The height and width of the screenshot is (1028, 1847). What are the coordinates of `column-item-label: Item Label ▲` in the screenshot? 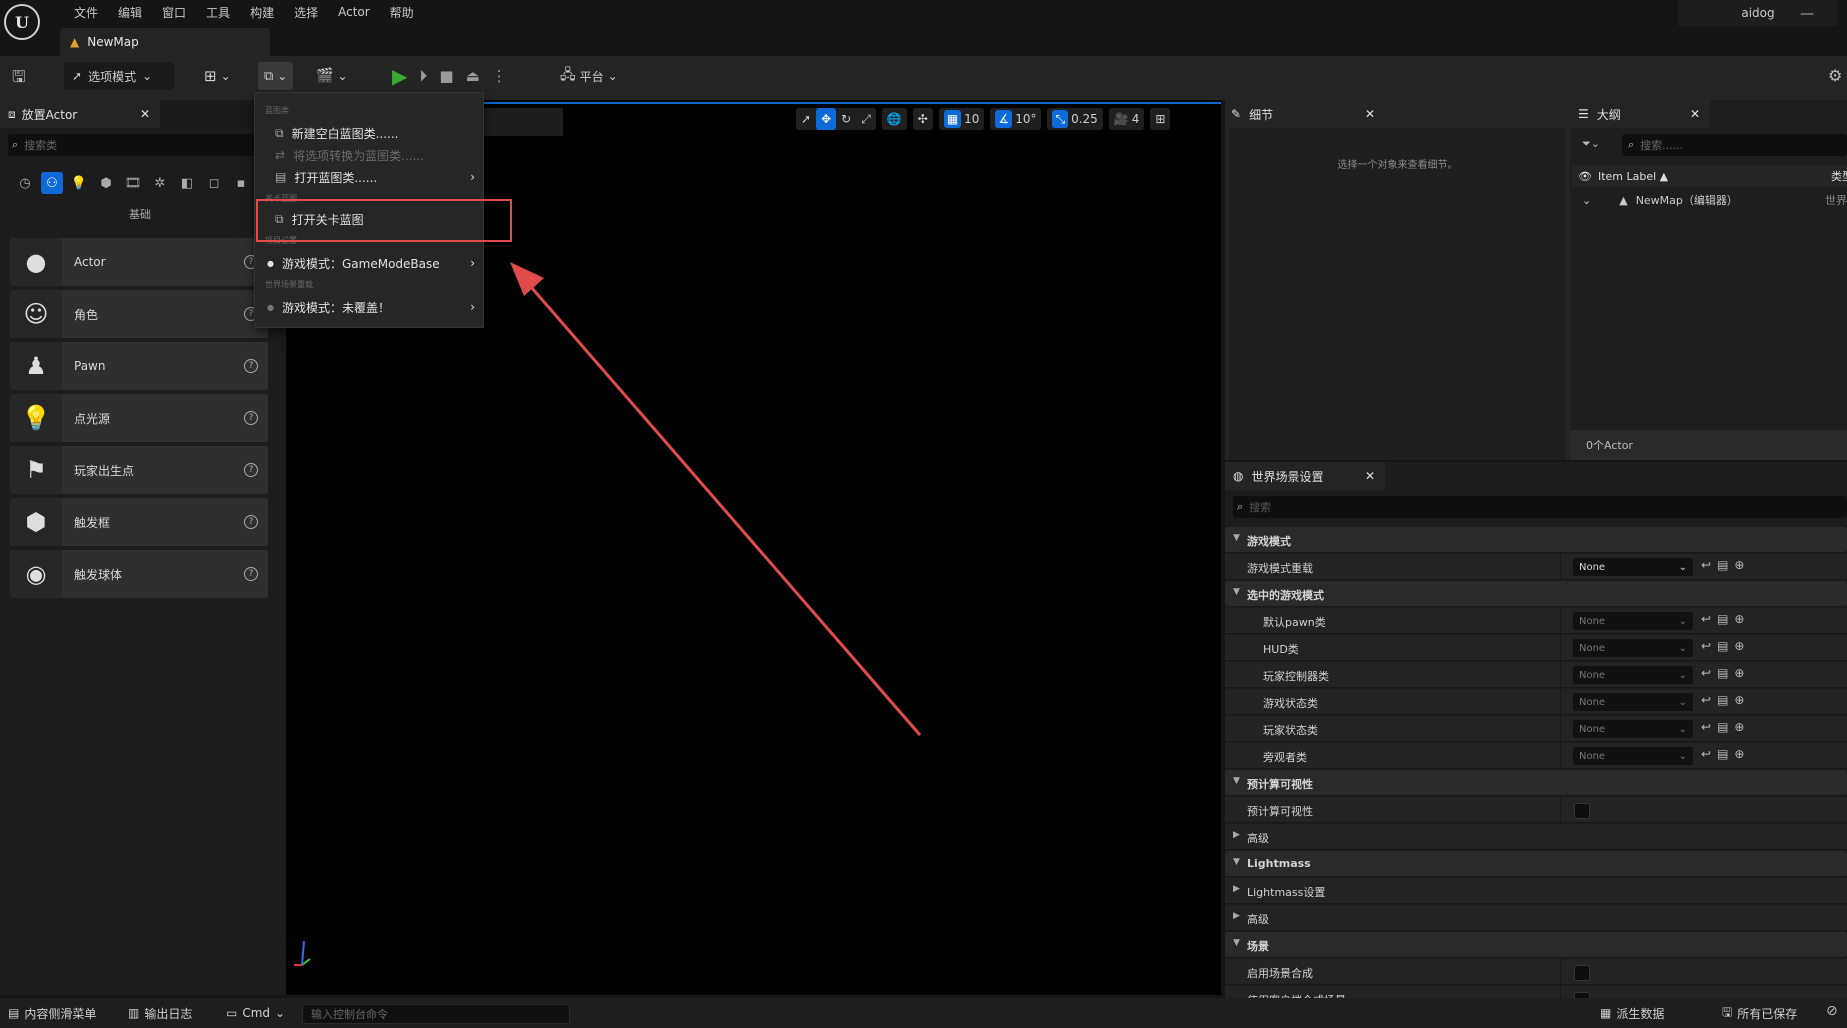 It's located at (1633, 176).